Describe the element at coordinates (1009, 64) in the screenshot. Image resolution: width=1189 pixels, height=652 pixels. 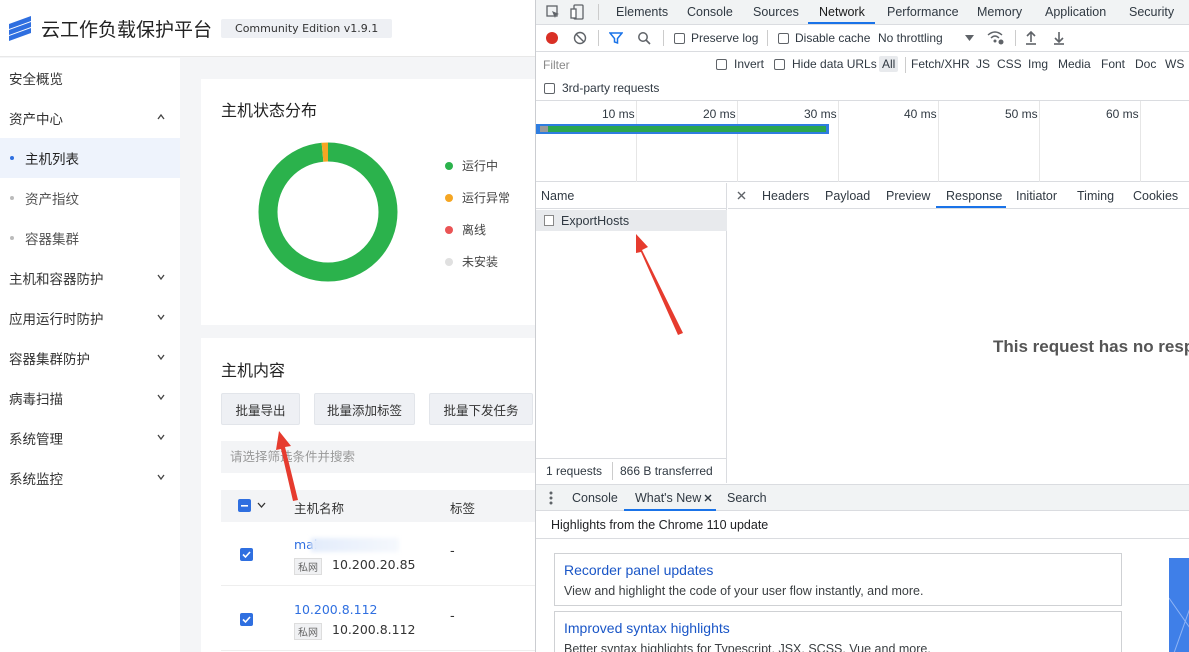
I see `filter-type-css: CSS` at that location.